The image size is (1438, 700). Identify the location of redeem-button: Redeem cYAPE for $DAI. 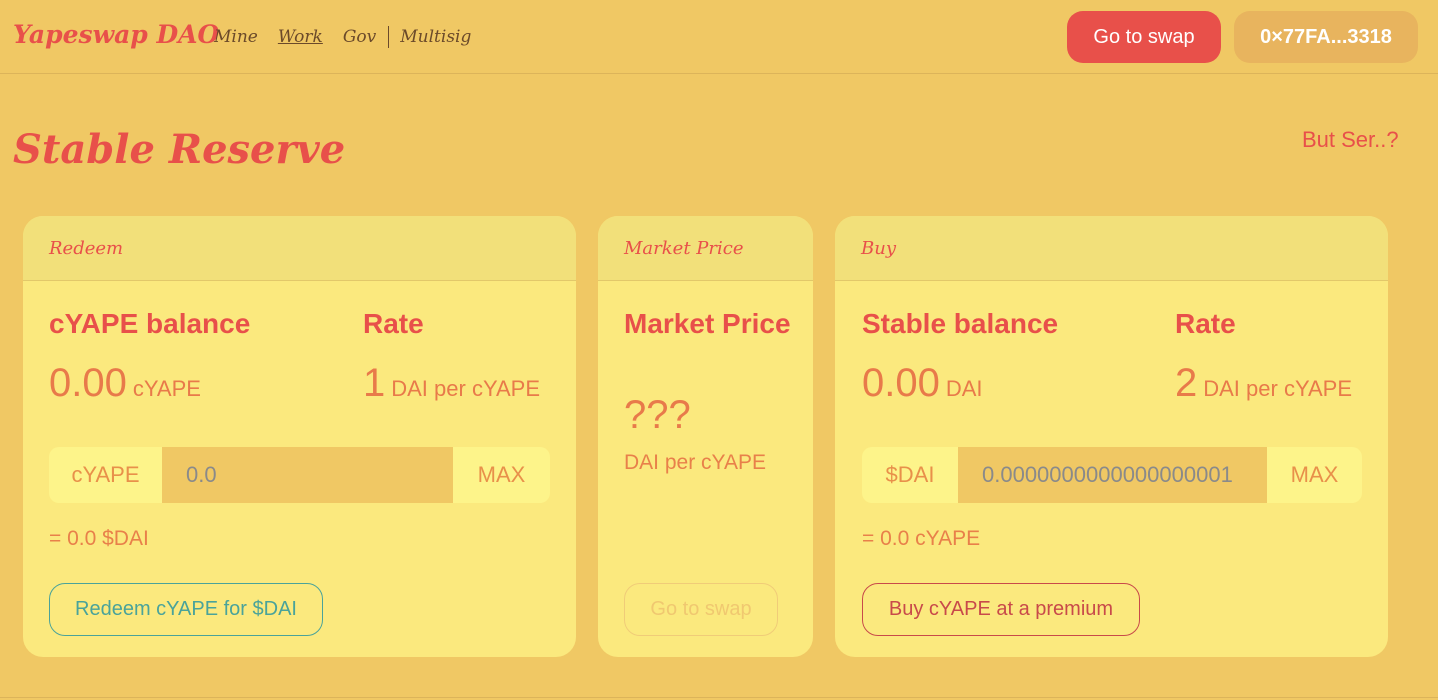
(186, 609).